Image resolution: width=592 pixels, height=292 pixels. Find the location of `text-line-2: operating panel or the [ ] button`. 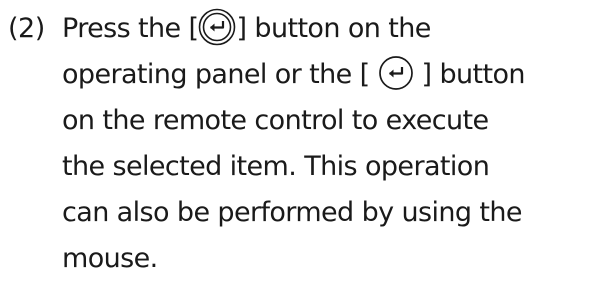

text-line-2: operating panel or the [ ] button is located at coordinates (325, 75).